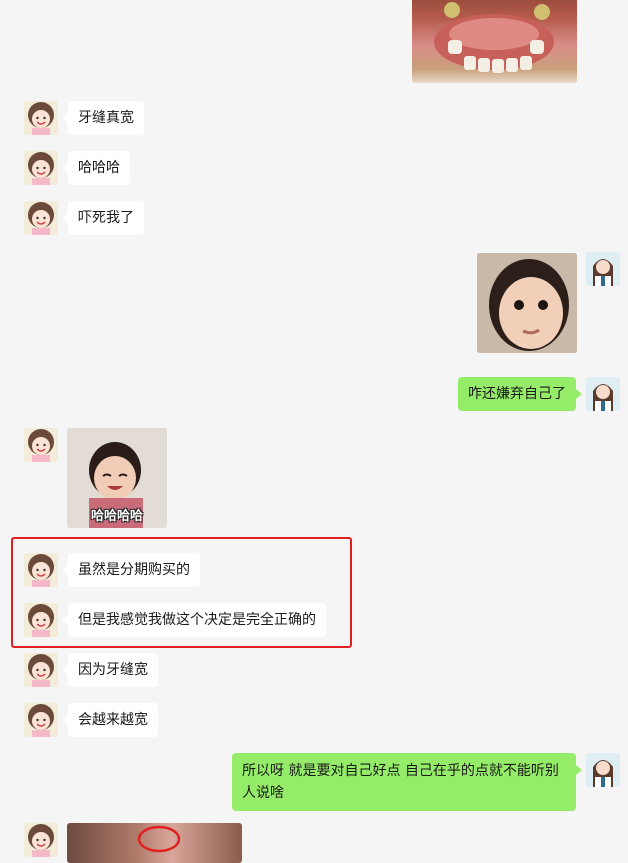 Image resolution: width=628 pixels, height=863 pixels. What do you see at coordinates (520, 394) in the screenshot?
I see `message-bubble: 咋还嫌弃自己了` at bounding box center [520, 394].